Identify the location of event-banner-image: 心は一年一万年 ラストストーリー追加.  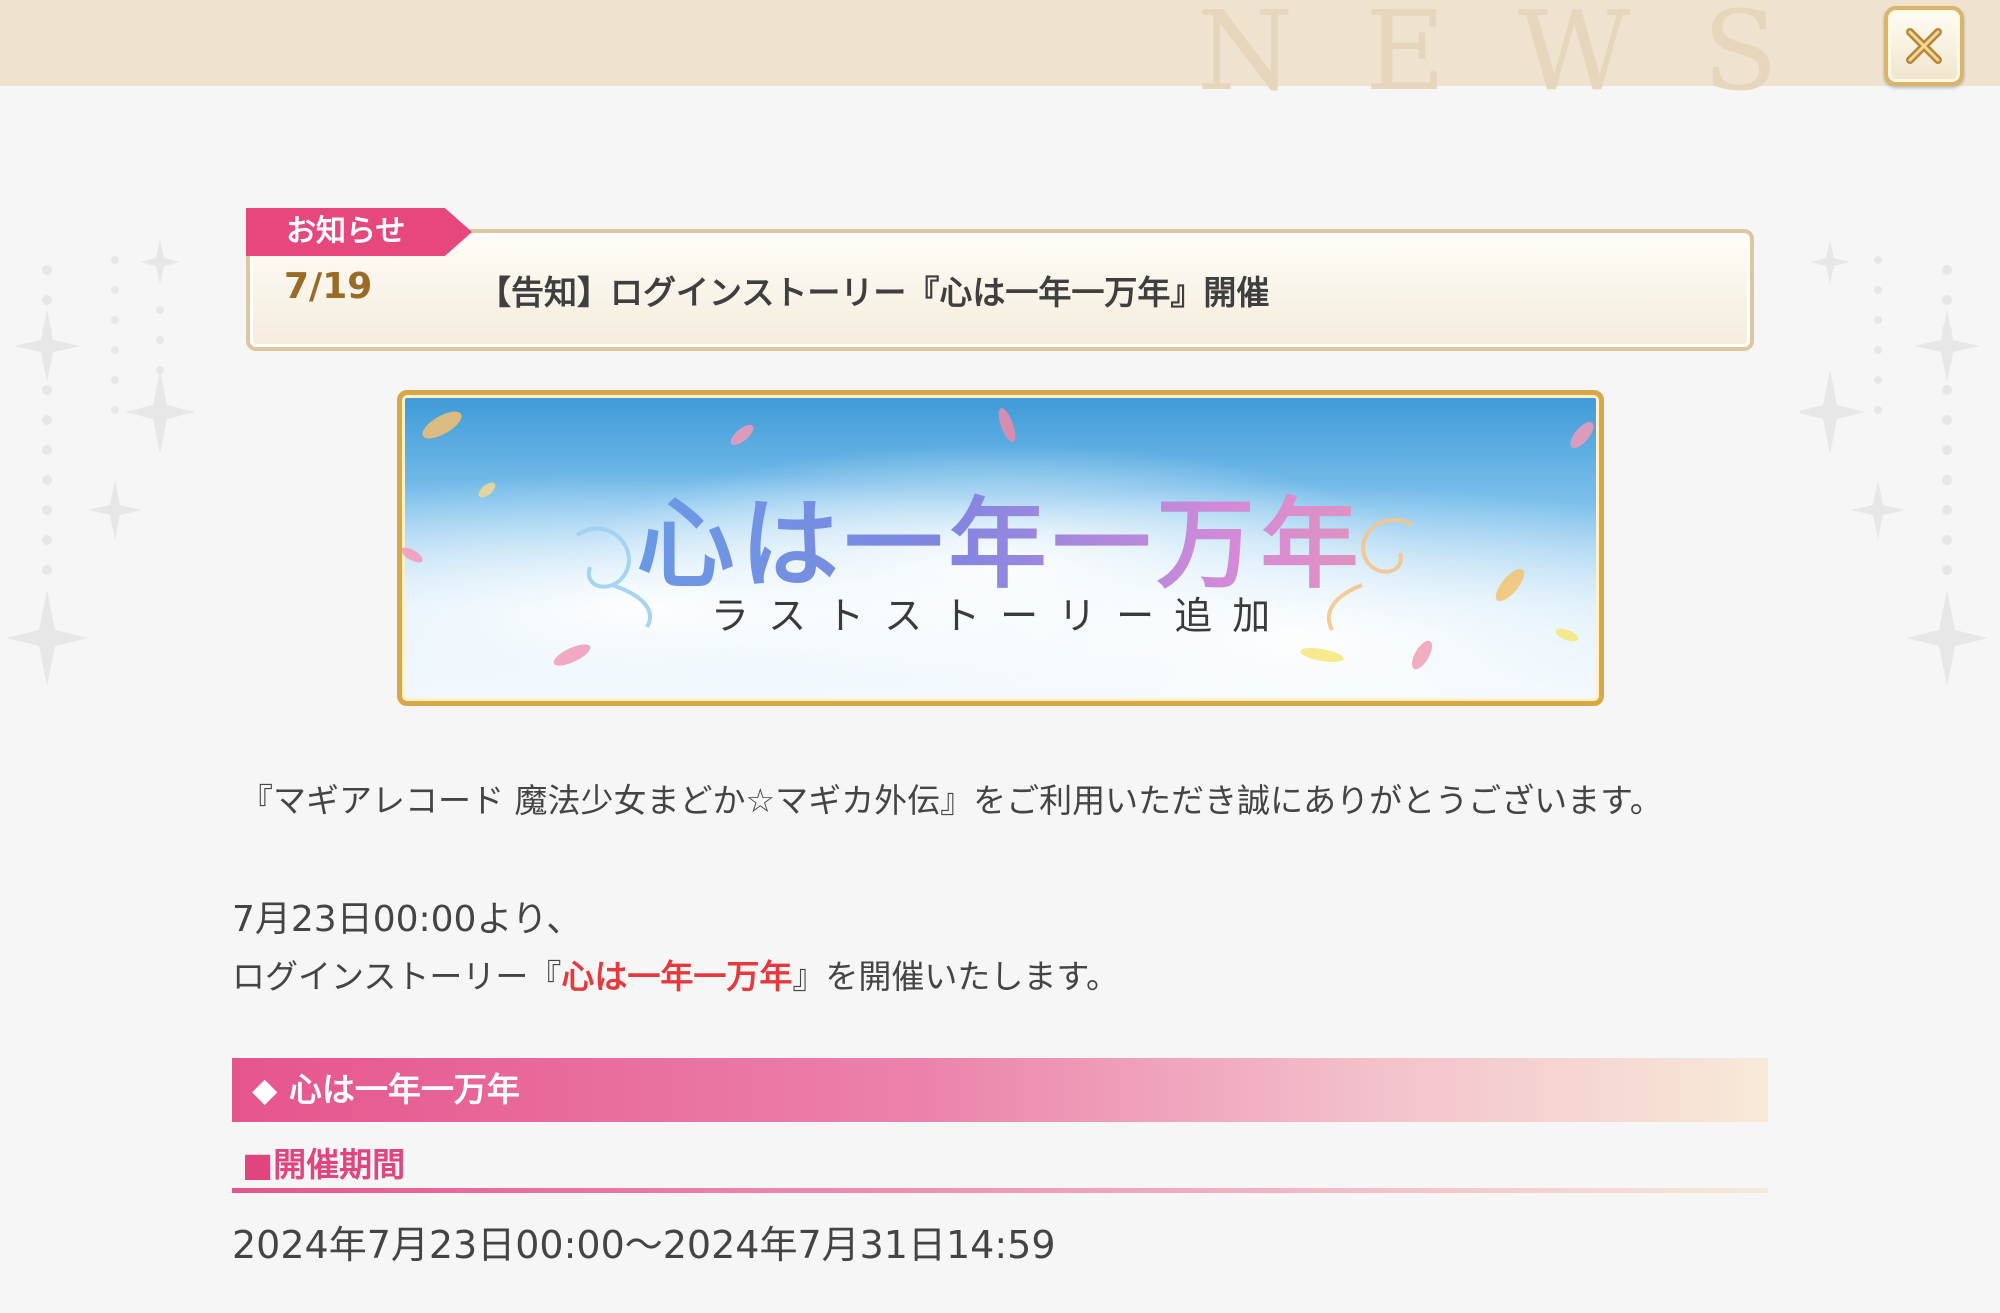
(1000, 548).